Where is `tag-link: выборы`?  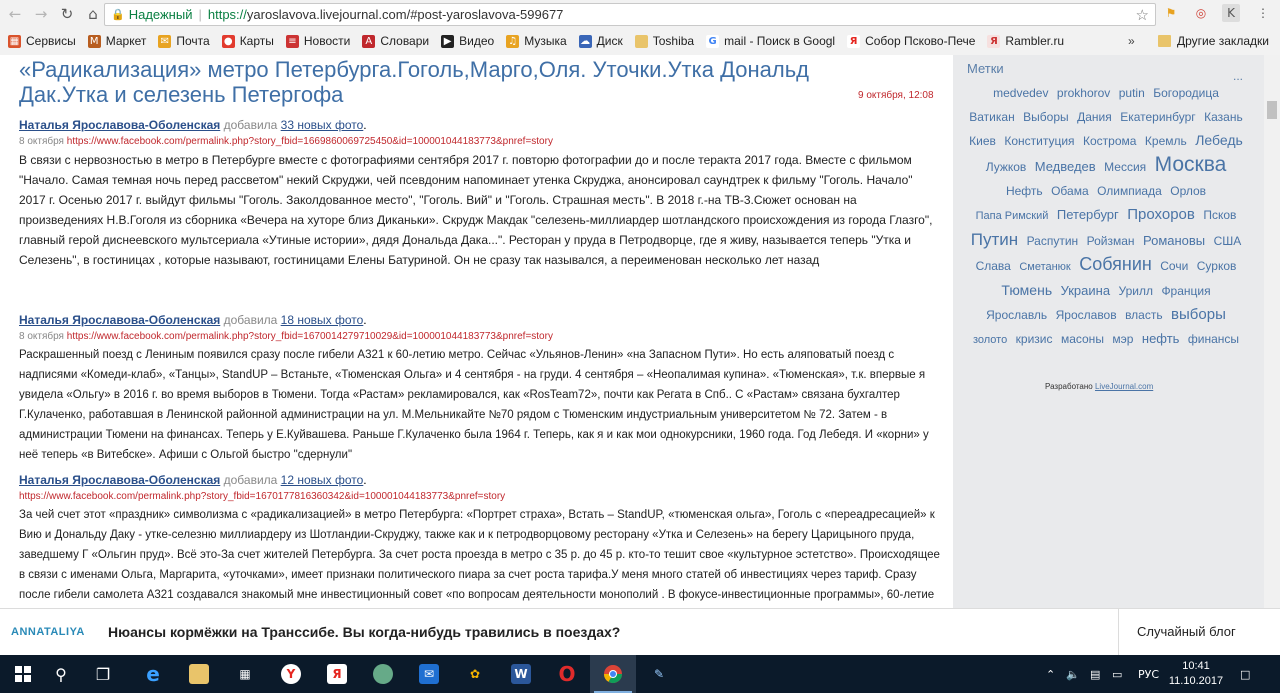 tag-link: выборы is located at coordinates (1198, 314).